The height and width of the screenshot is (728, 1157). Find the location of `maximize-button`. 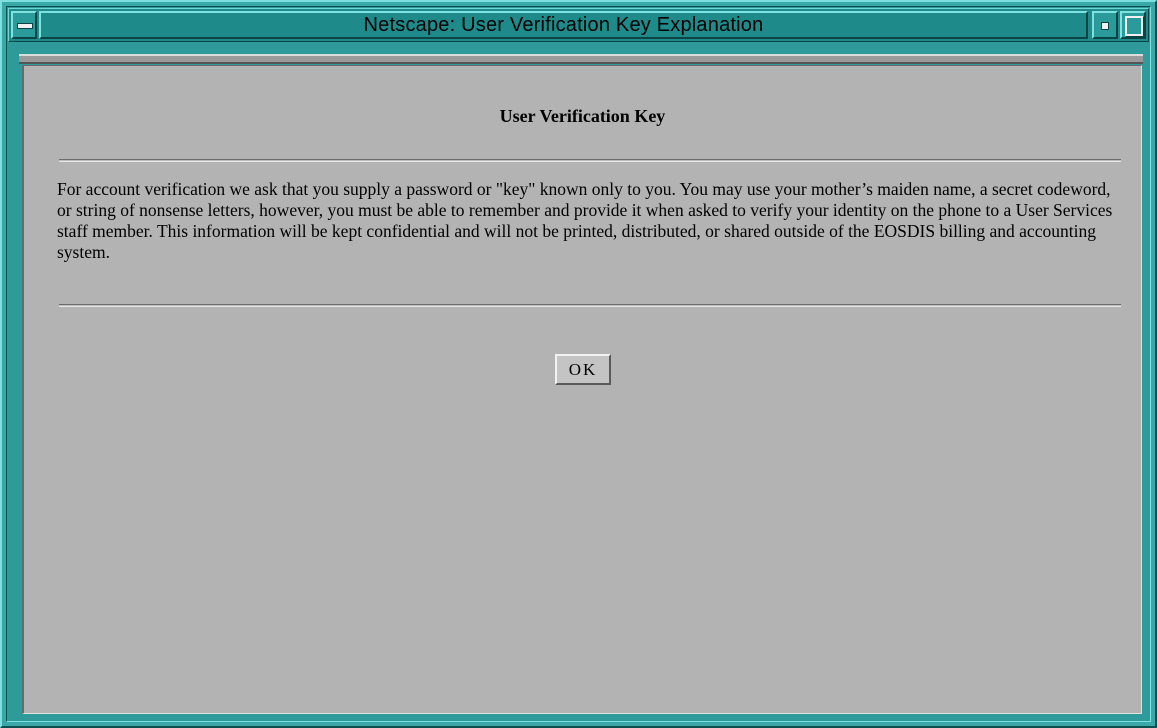

maximize-button is located at coordinates (1133, 25).